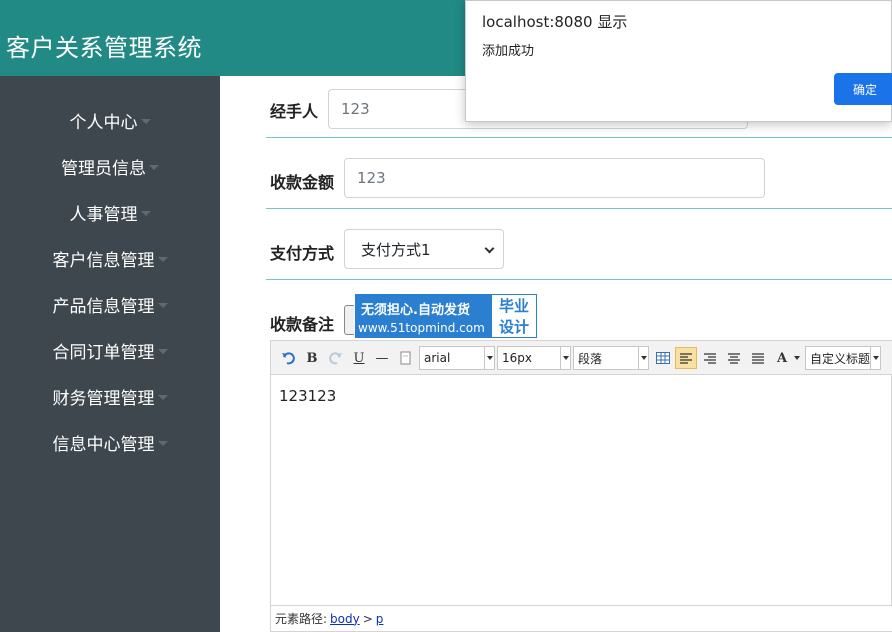 The width and height of the screenshot is (892, 632). What do you see at coordinates (710, 358) in the screenshot?
I see `align-right-icon` at bounding box center [710, 358].